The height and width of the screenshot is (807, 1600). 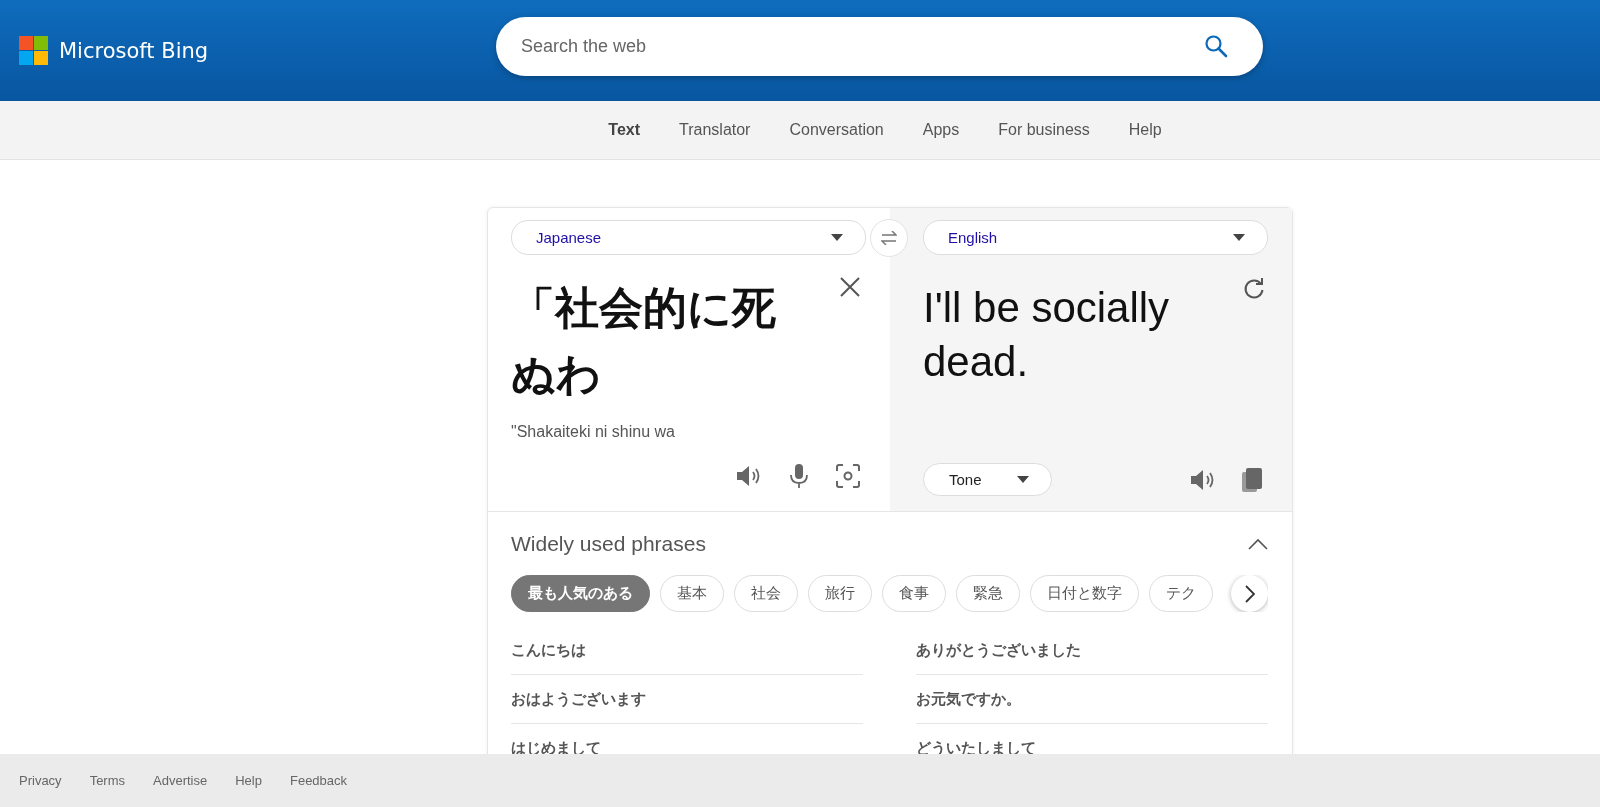 I want to click on category-chip: 社会, so click(x=766, y=593).